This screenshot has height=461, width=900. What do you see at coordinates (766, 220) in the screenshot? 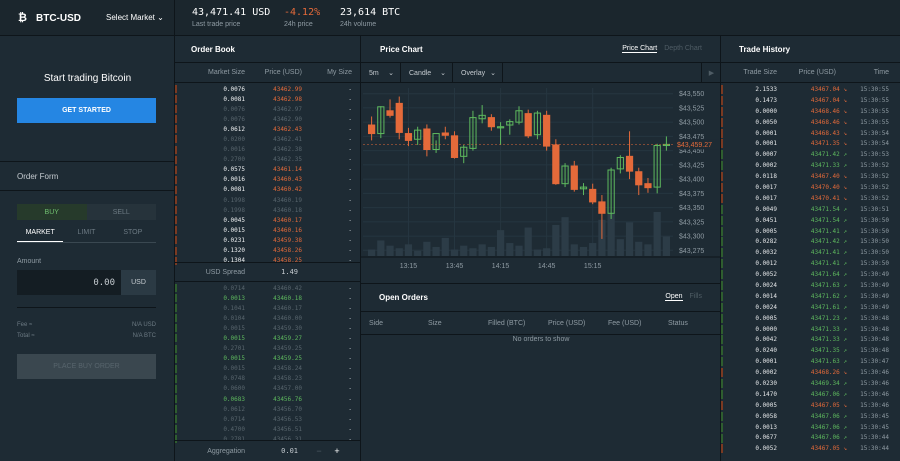
I see `trade-size: 0.0451` at bounding box center [766, 220].